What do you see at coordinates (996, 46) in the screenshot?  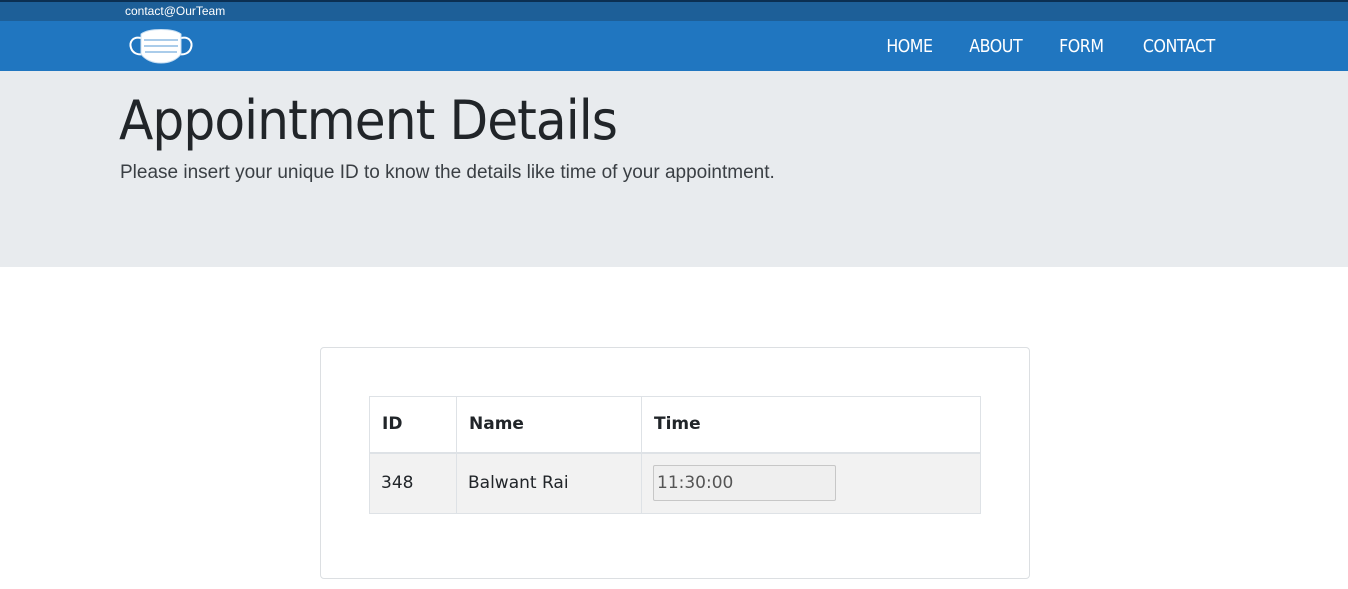 I see `nav-about: ABOUT` at bounding box center [996, 46].